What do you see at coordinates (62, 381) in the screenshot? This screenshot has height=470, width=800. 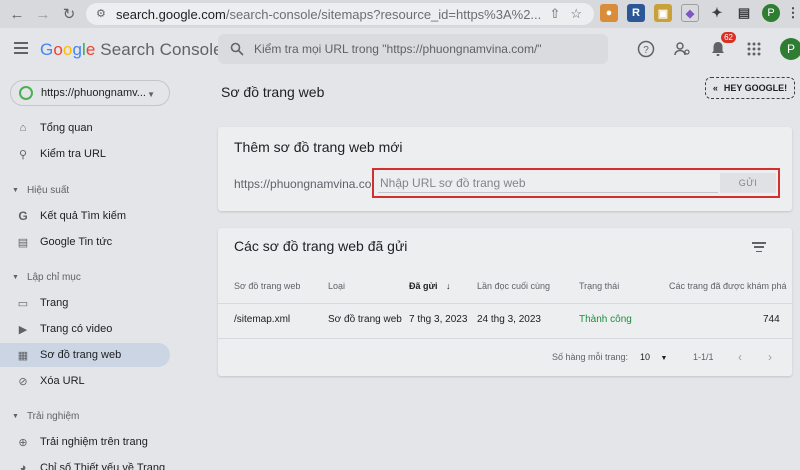 I see `sidebar-item-label: Xóa URL` at bounding box center [62, 381].